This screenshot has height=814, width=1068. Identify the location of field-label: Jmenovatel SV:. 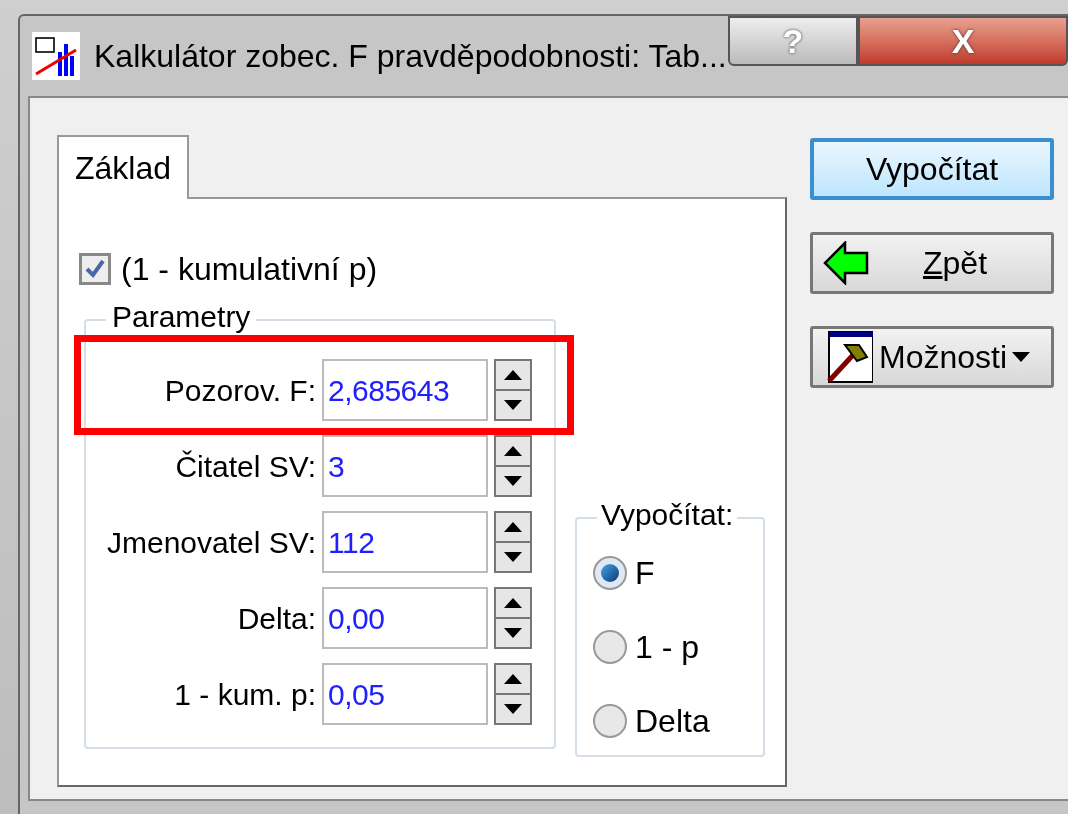
(211, 542).